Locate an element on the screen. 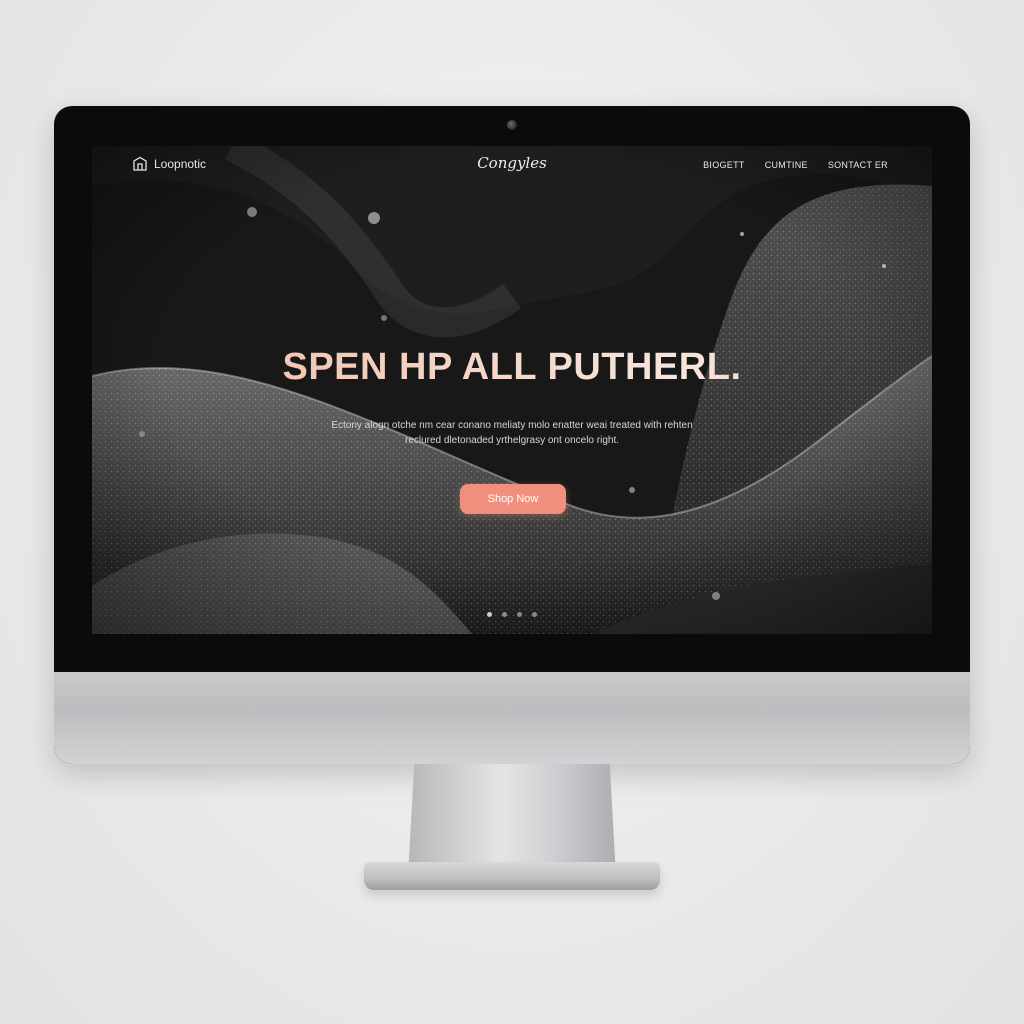 Image resolution: width=1024 pixels, height=1024 pixels. webcam is located at coordinates (512, 125).